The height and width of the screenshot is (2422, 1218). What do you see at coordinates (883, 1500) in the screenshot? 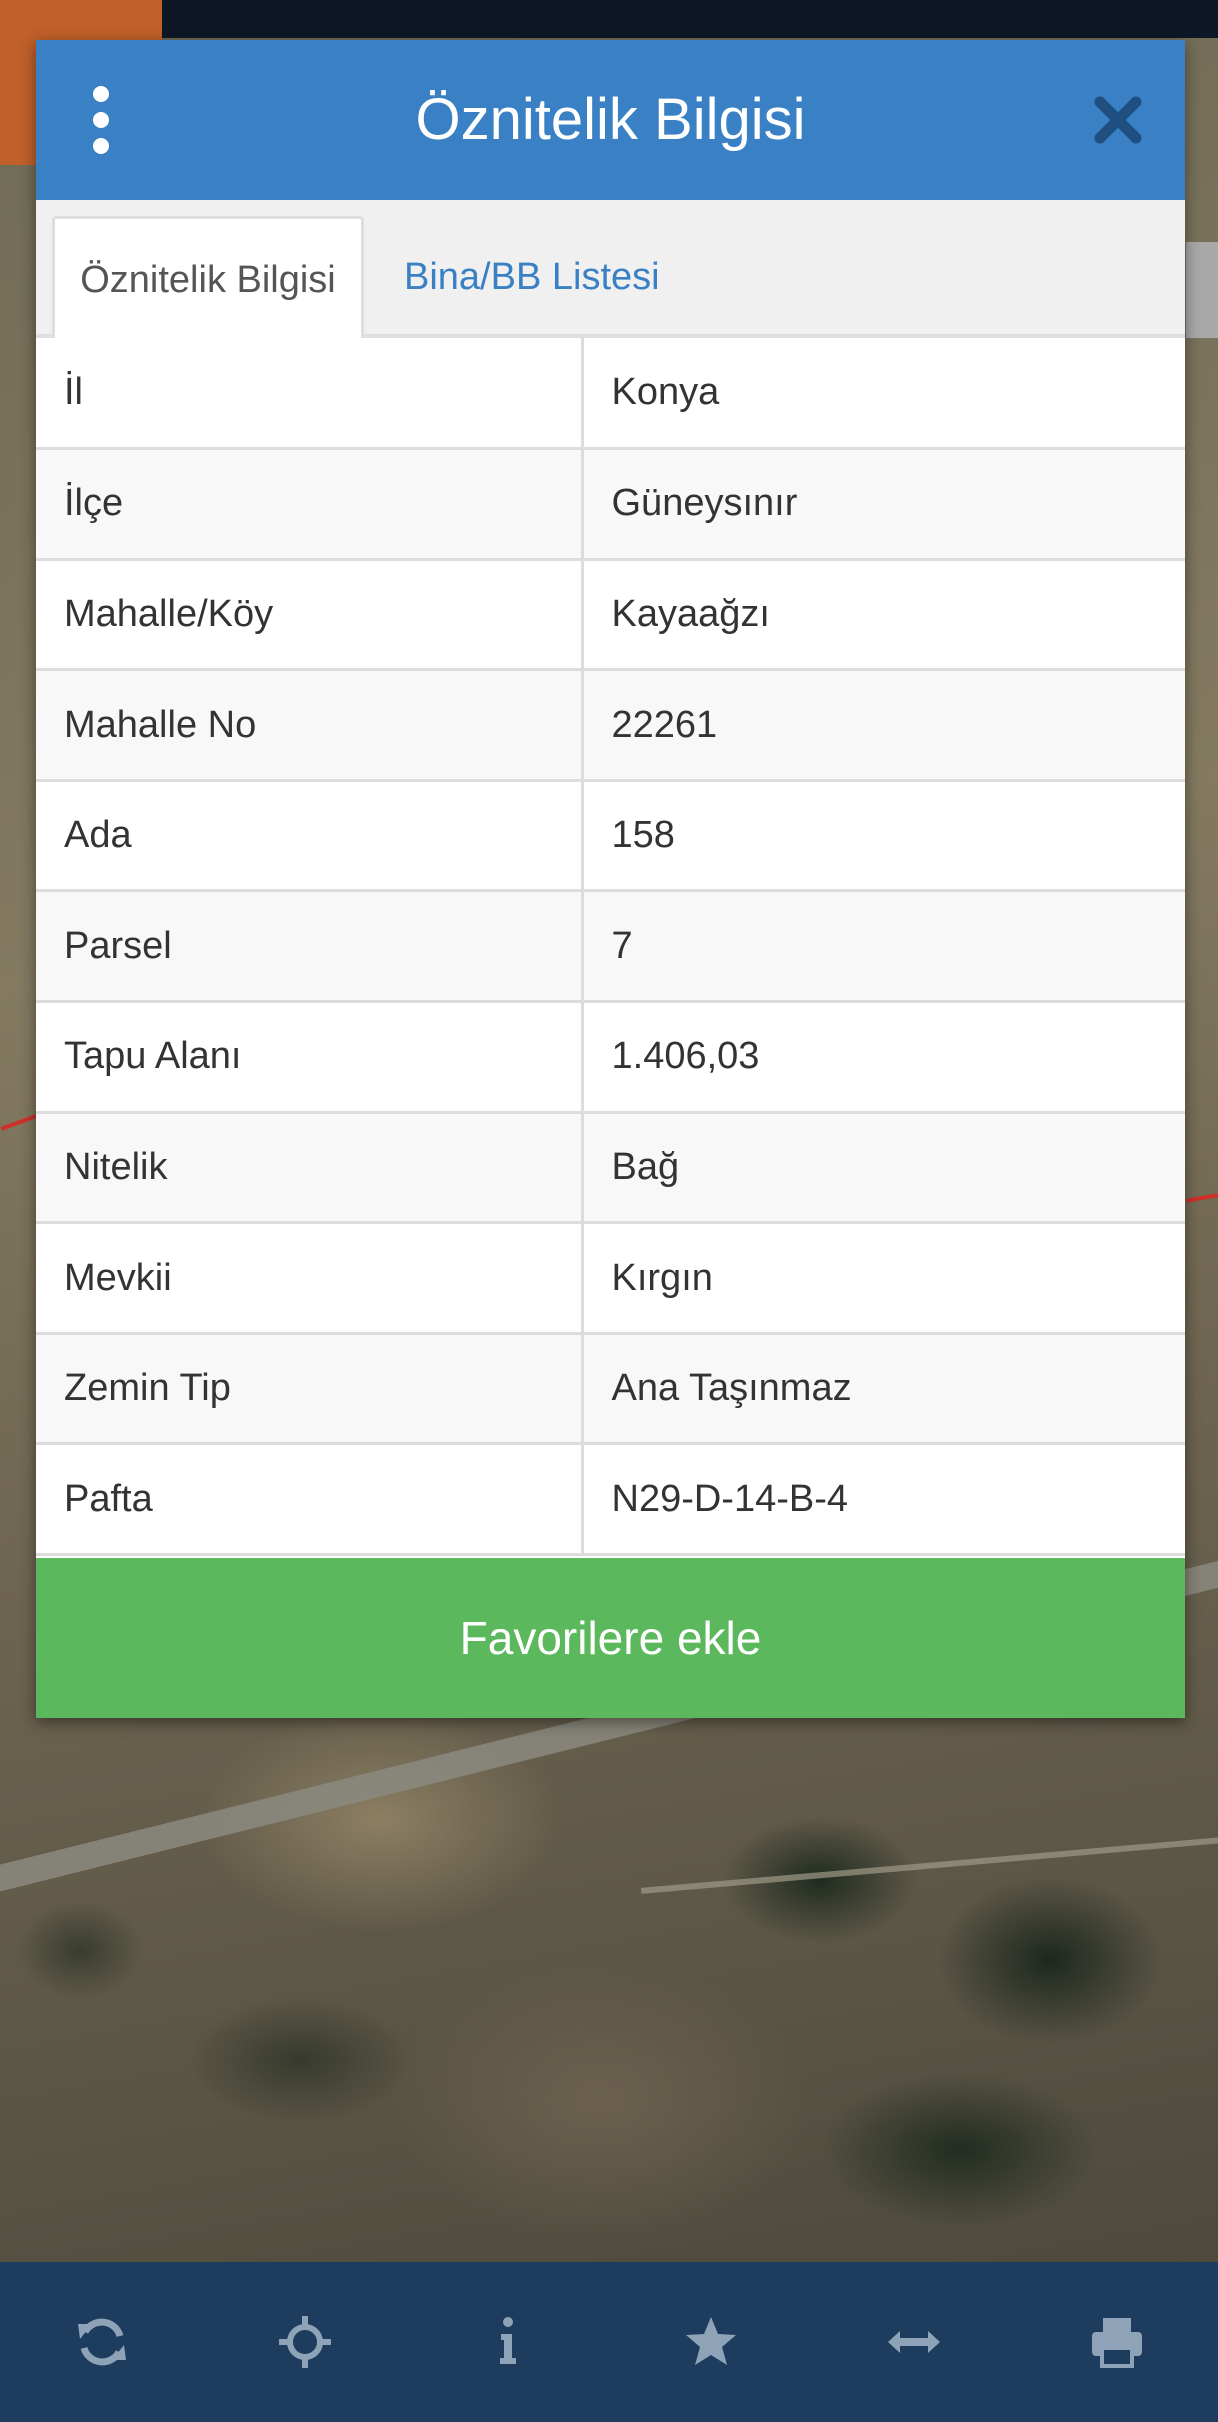
I see `attribute-value: N29-D-14-B-4` at bounding box center [883, 1500].